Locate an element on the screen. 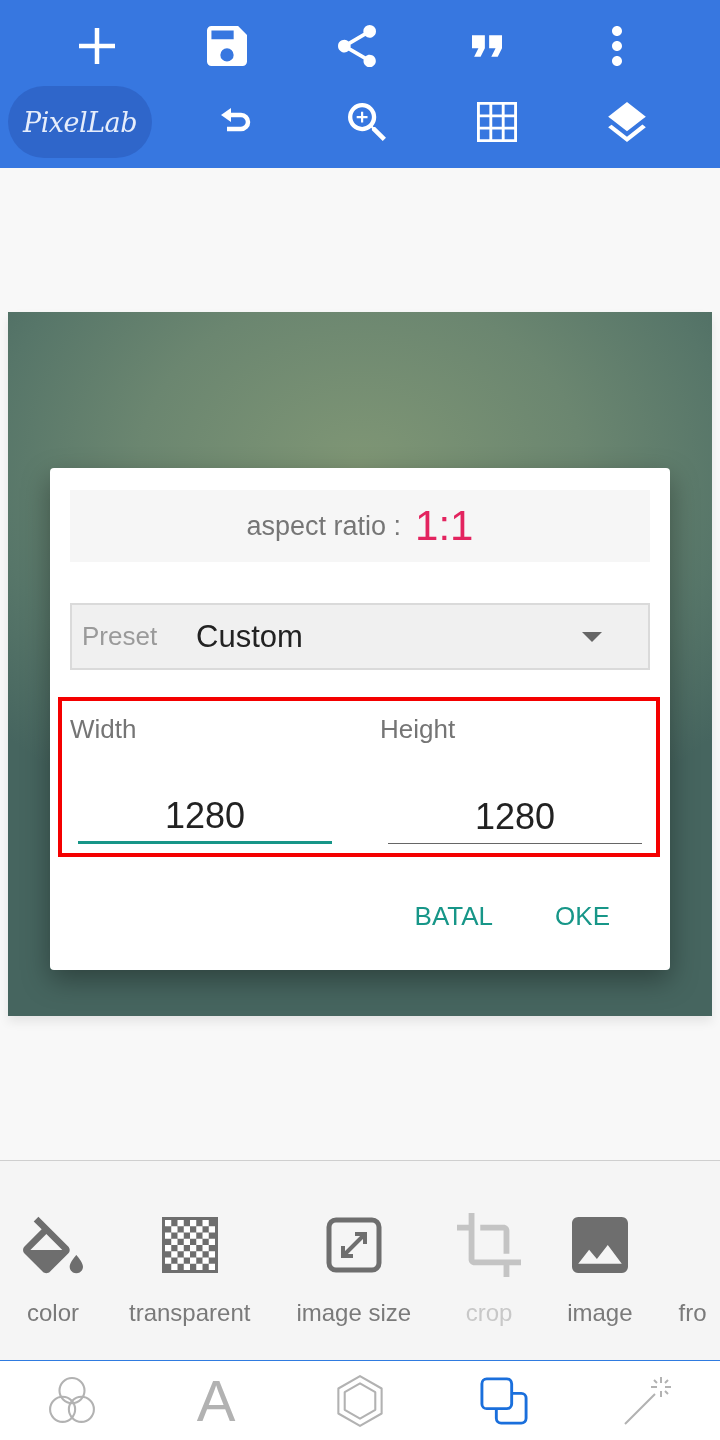 This screenshot has height=1440, width=720. mode-tab is located at coordinates (504, 1400).